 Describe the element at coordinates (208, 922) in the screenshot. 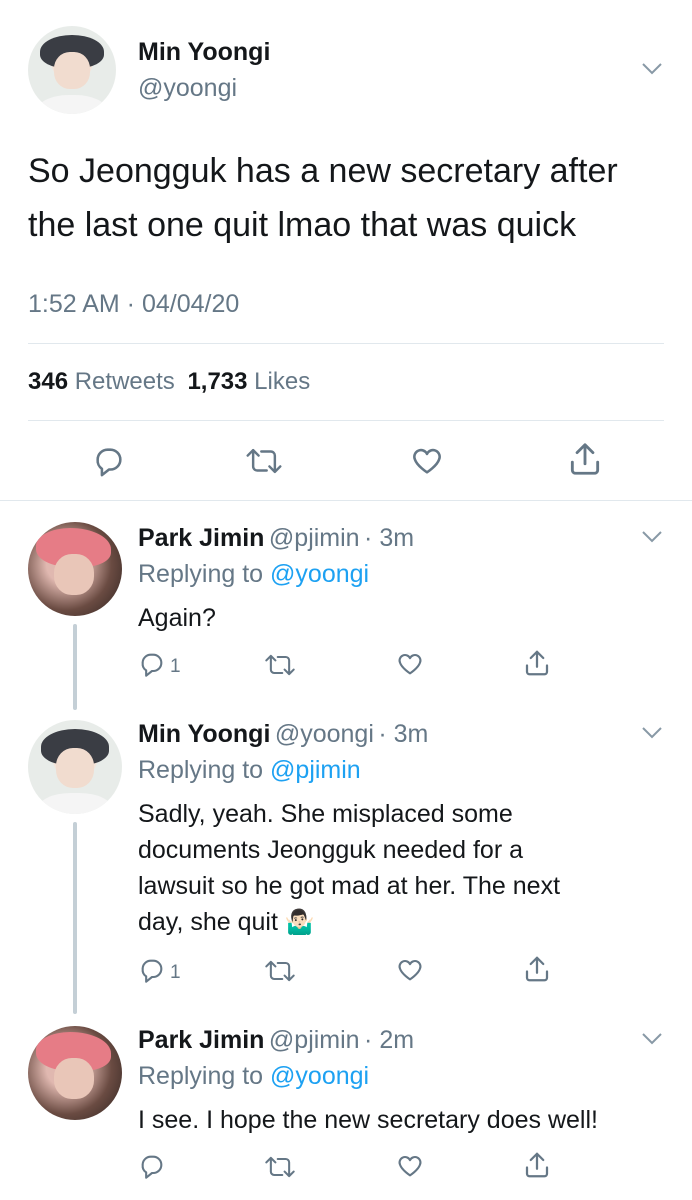

I see `reply-text-line: day, she quit` at that location.